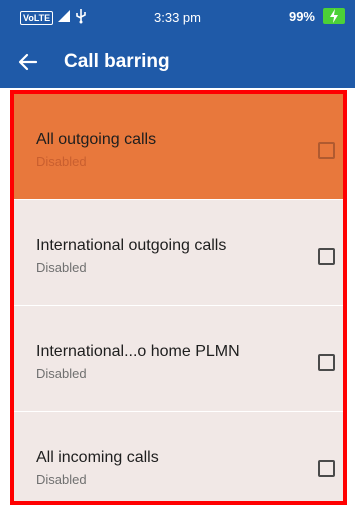 This screenshot has height=515, width=355. I want to click on list-item-title: International...o home PLMN, so click(138, 351).